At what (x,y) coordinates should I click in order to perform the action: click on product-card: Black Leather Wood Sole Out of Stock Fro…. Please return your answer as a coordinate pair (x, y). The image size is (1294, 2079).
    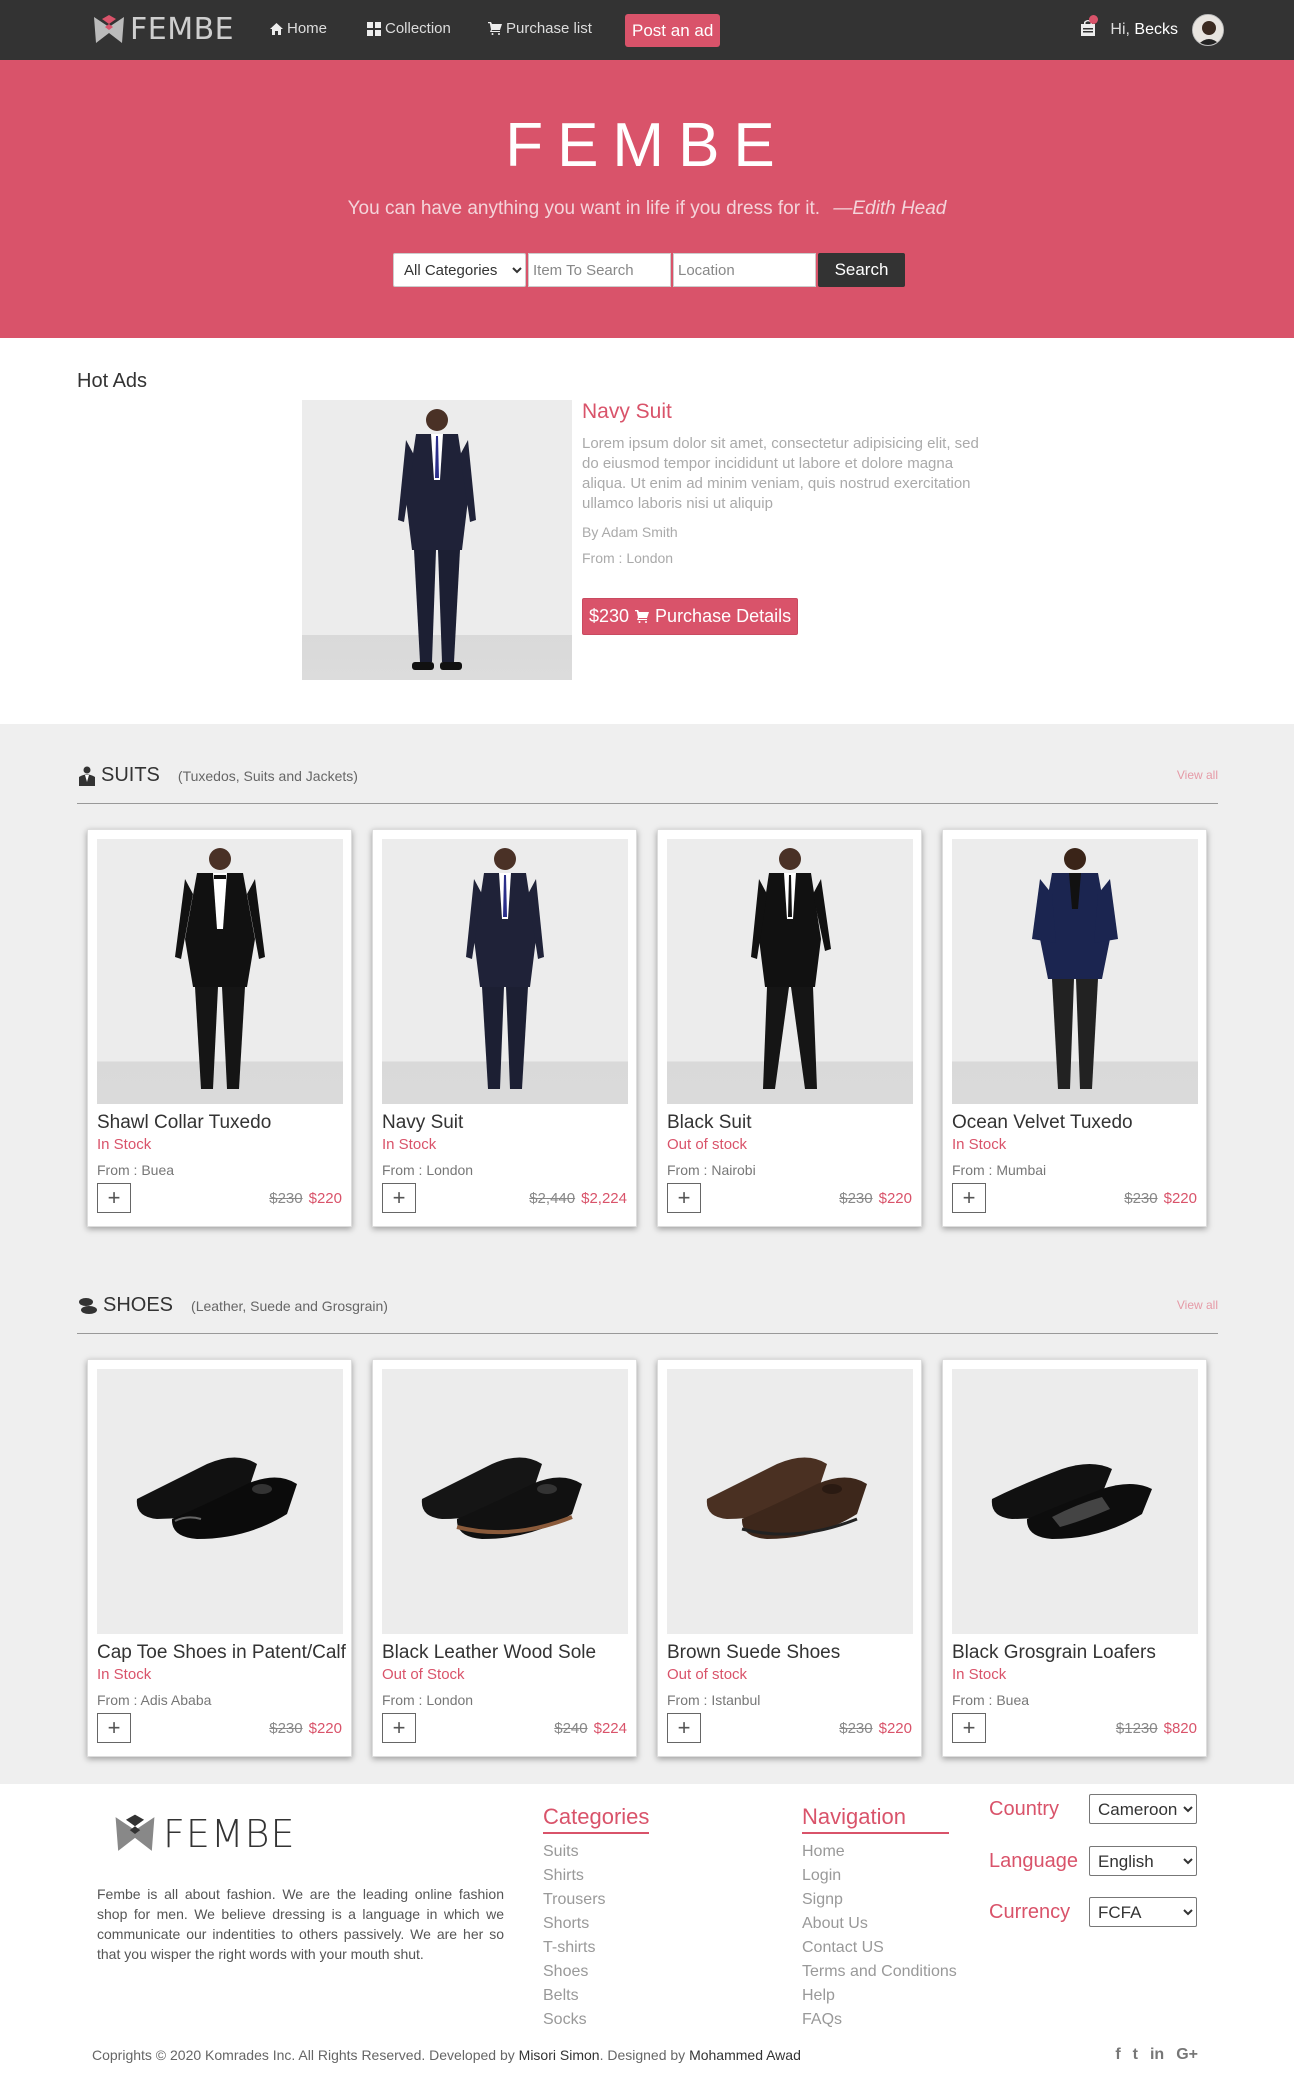
    Looking at the image, I should click on (504, 1558).